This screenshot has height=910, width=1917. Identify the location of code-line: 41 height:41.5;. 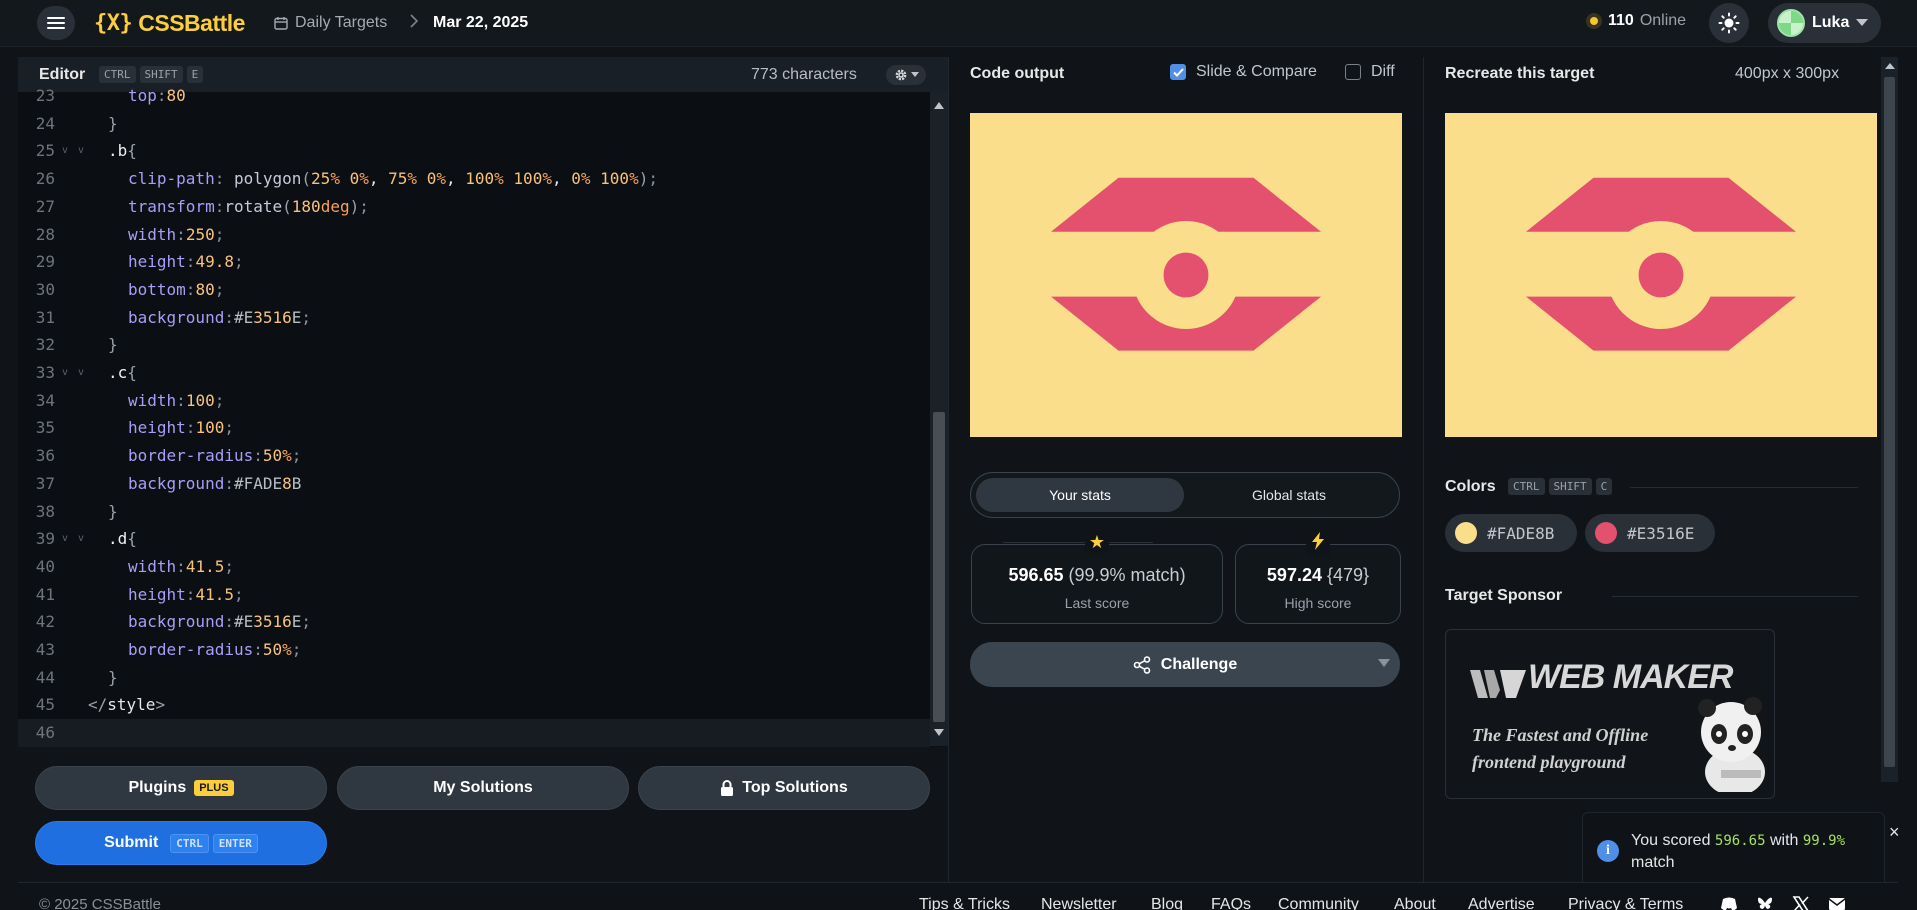
(474, 595).